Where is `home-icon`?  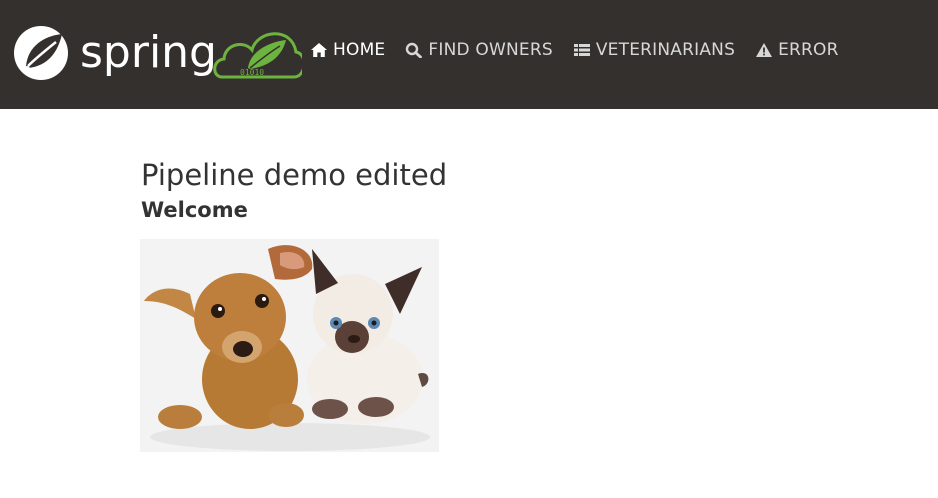
home-icon is located at coordinates (319, 50).